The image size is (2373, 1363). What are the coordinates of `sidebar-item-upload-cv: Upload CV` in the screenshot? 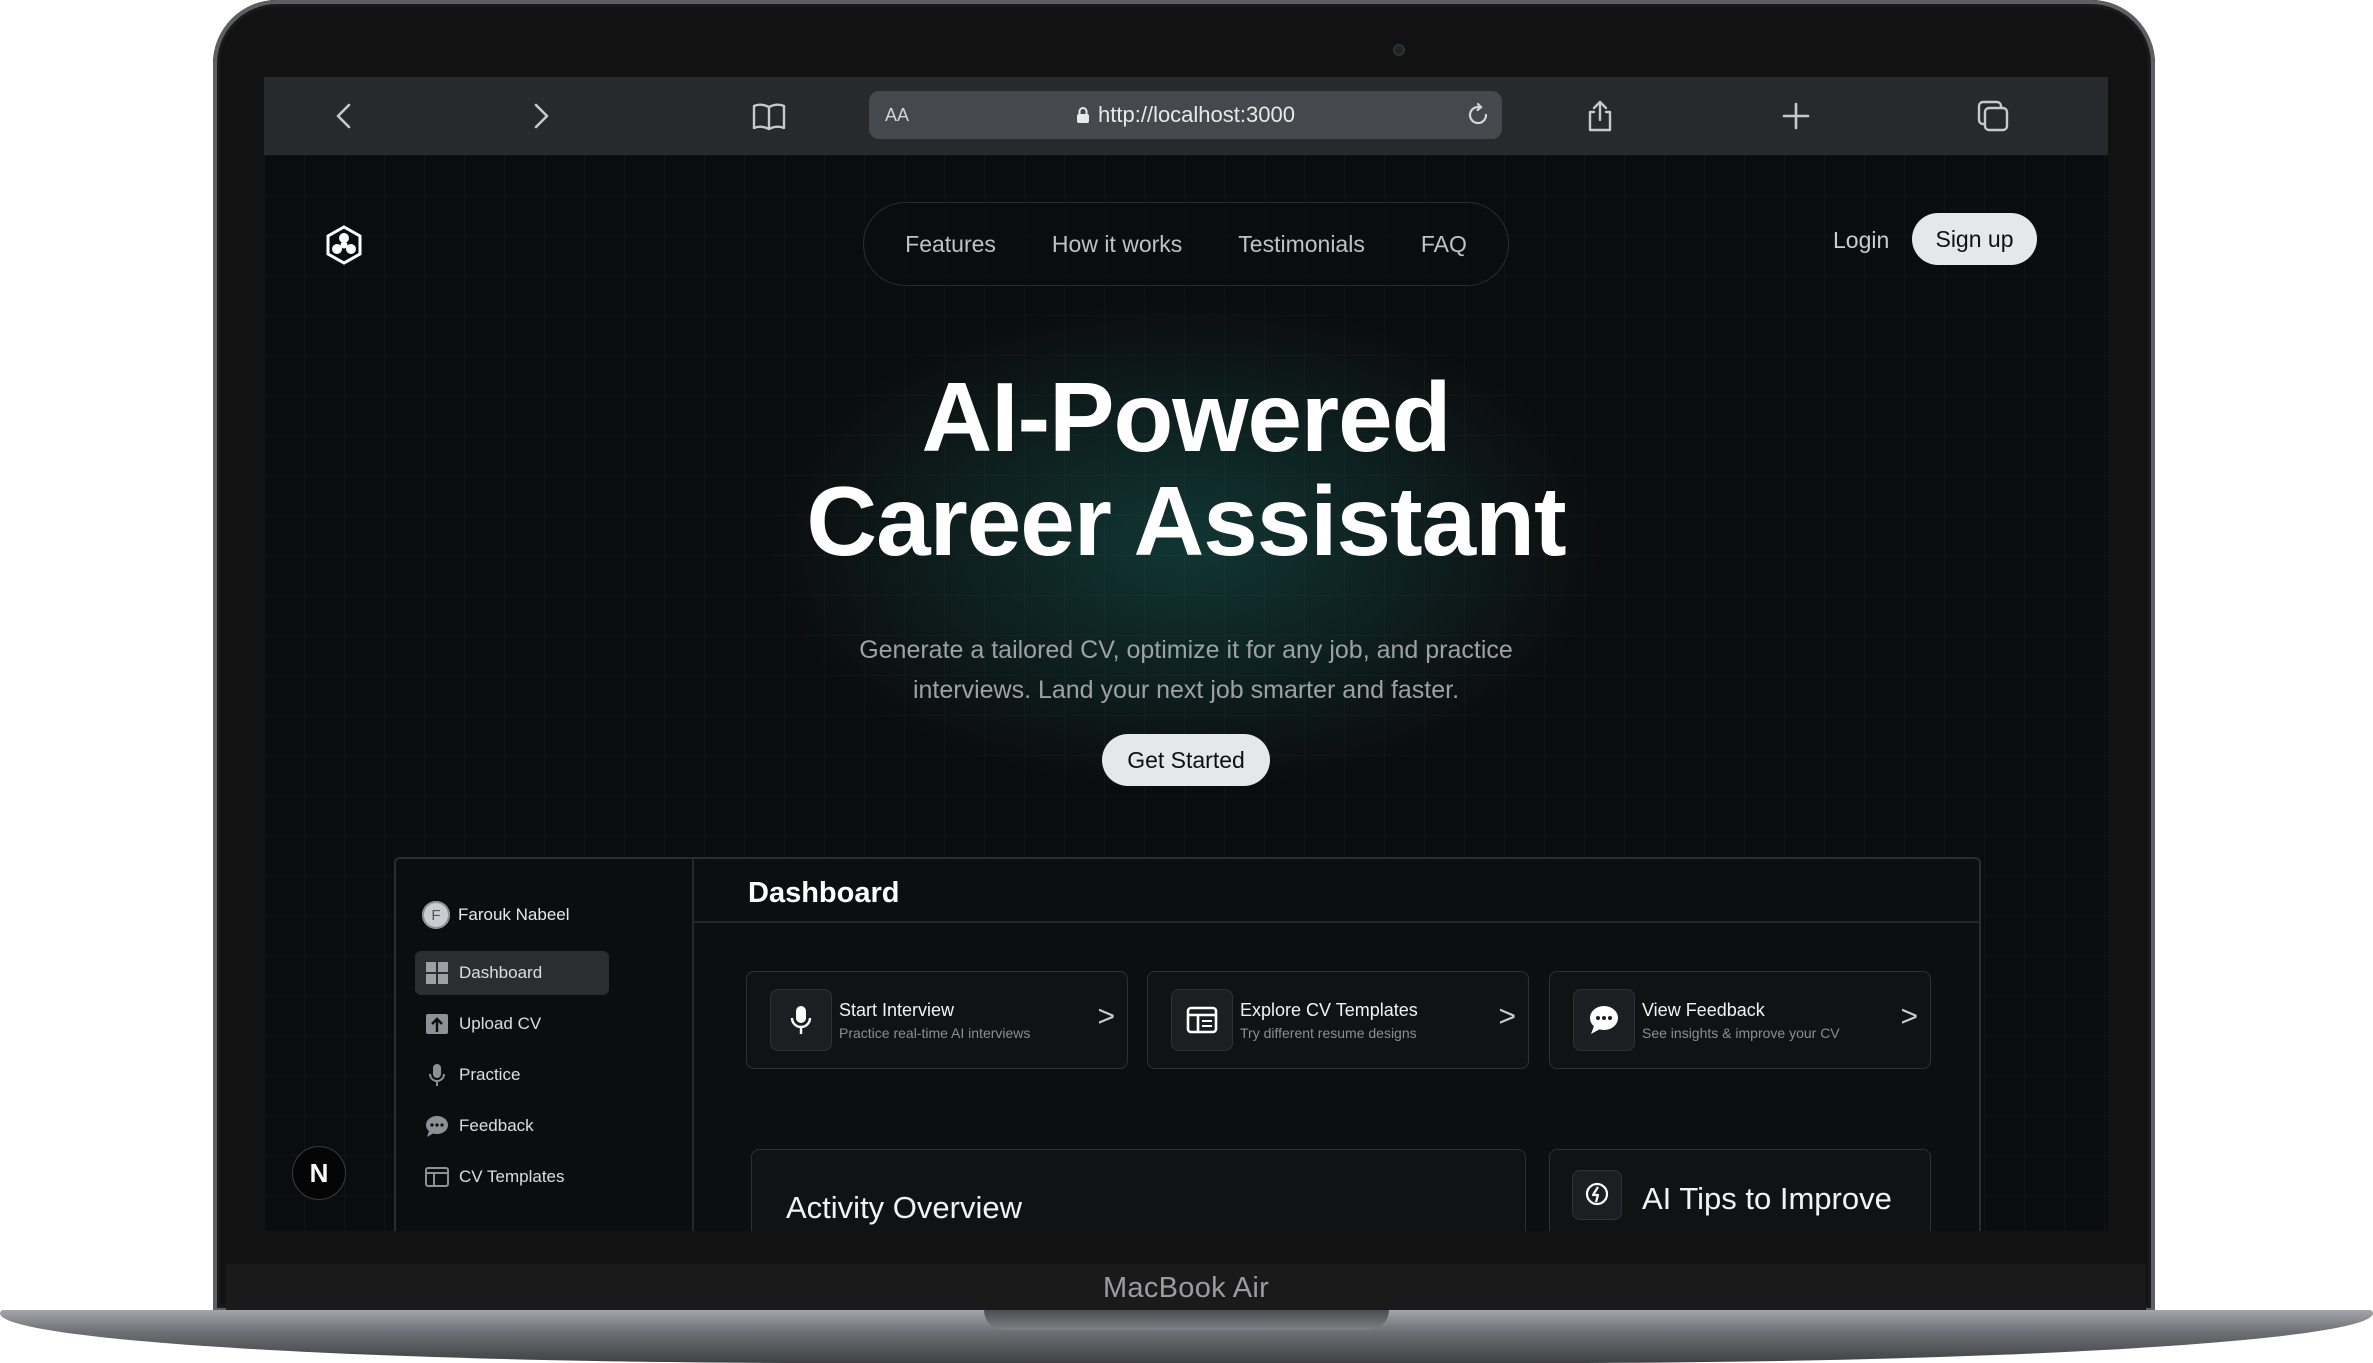 It's located at (512, 1024).